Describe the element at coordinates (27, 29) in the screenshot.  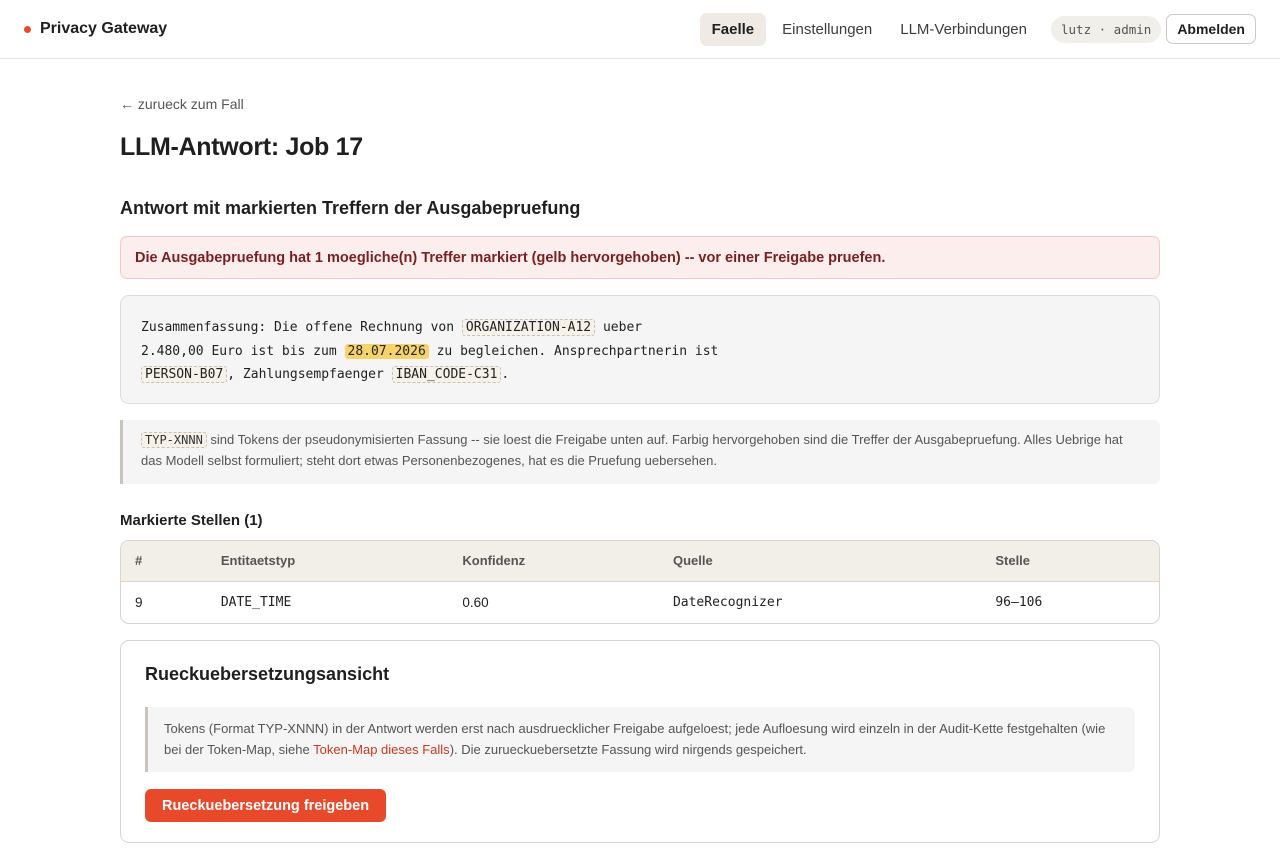
I see `brand-dot-icon` at that location.